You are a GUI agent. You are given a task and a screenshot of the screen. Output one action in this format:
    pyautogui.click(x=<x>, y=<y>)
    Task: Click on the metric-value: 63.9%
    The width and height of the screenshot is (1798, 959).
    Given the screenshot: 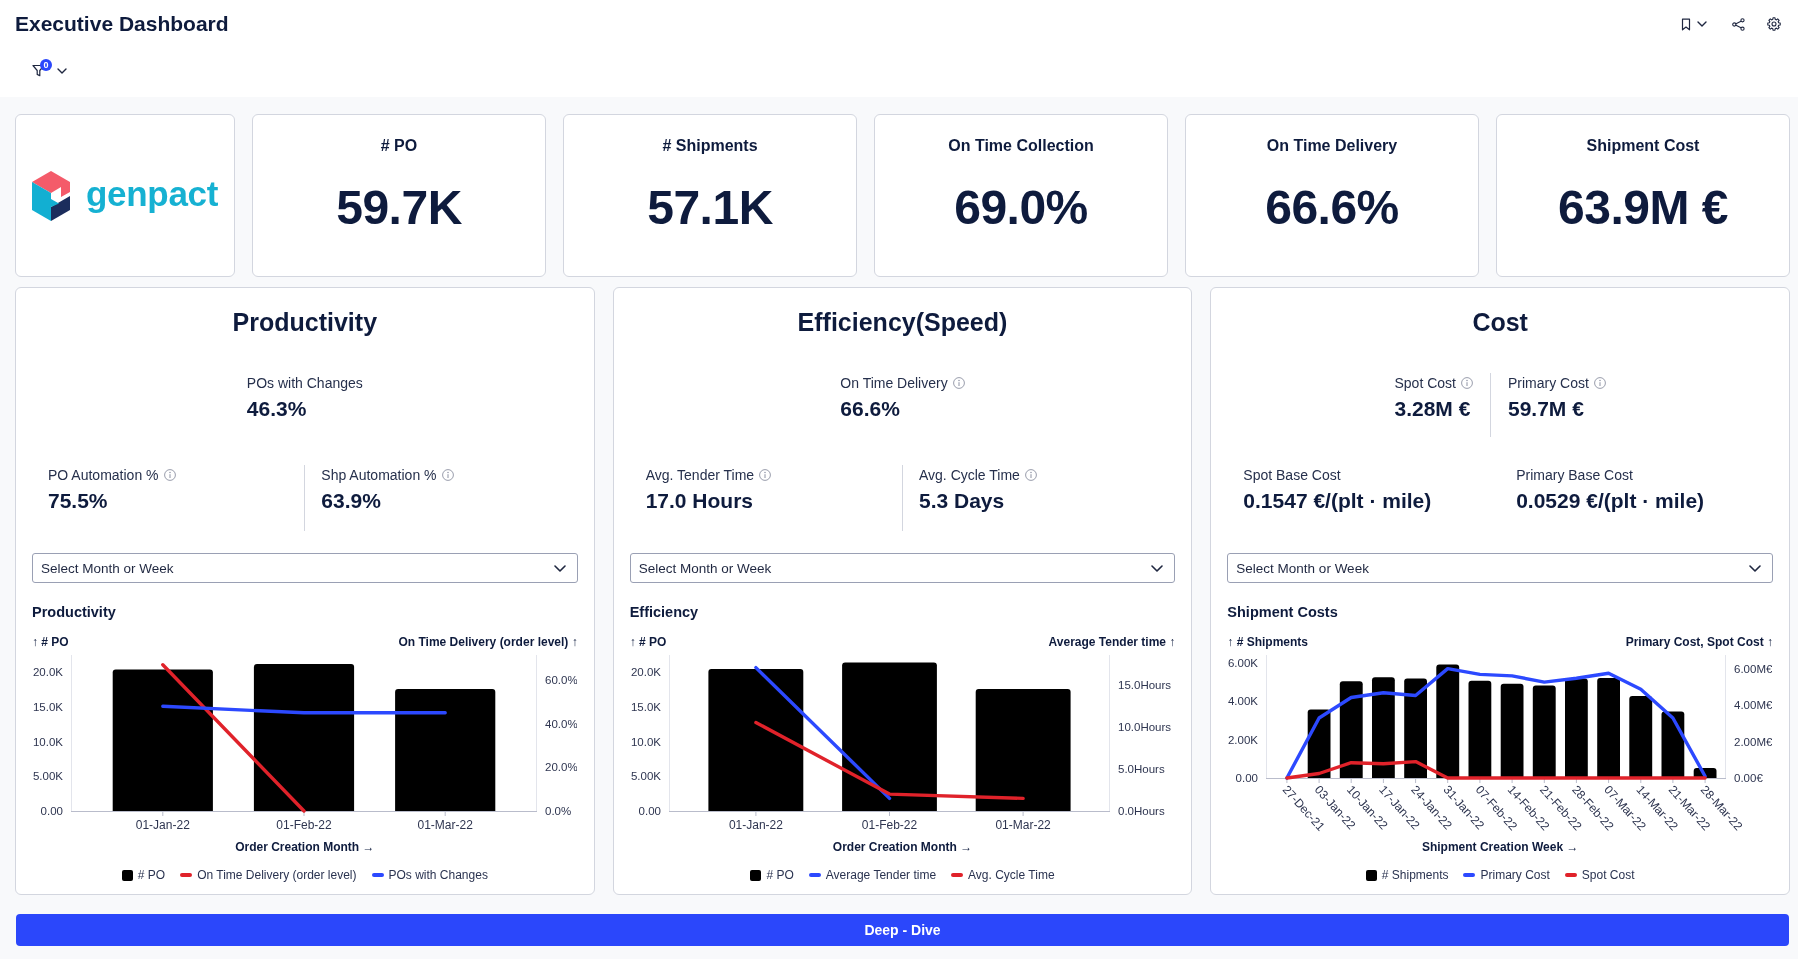 What is the action you would take?
    pyautogui.click(x=351, y=501)
    